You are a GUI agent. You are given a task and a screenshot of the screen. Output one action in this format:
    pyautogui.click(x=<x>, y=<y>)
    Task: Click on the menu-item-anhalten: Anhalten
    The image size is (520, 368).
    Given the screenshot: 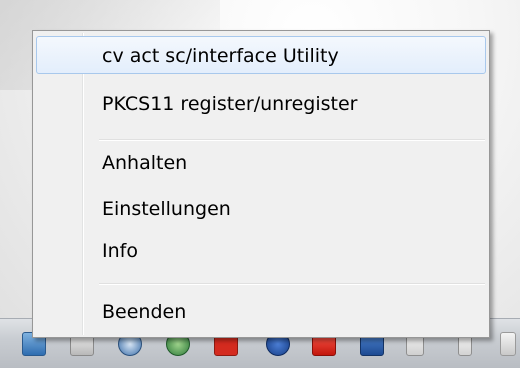 What is the action you would take?
    pyautogui.click(x=261, y=162)
    